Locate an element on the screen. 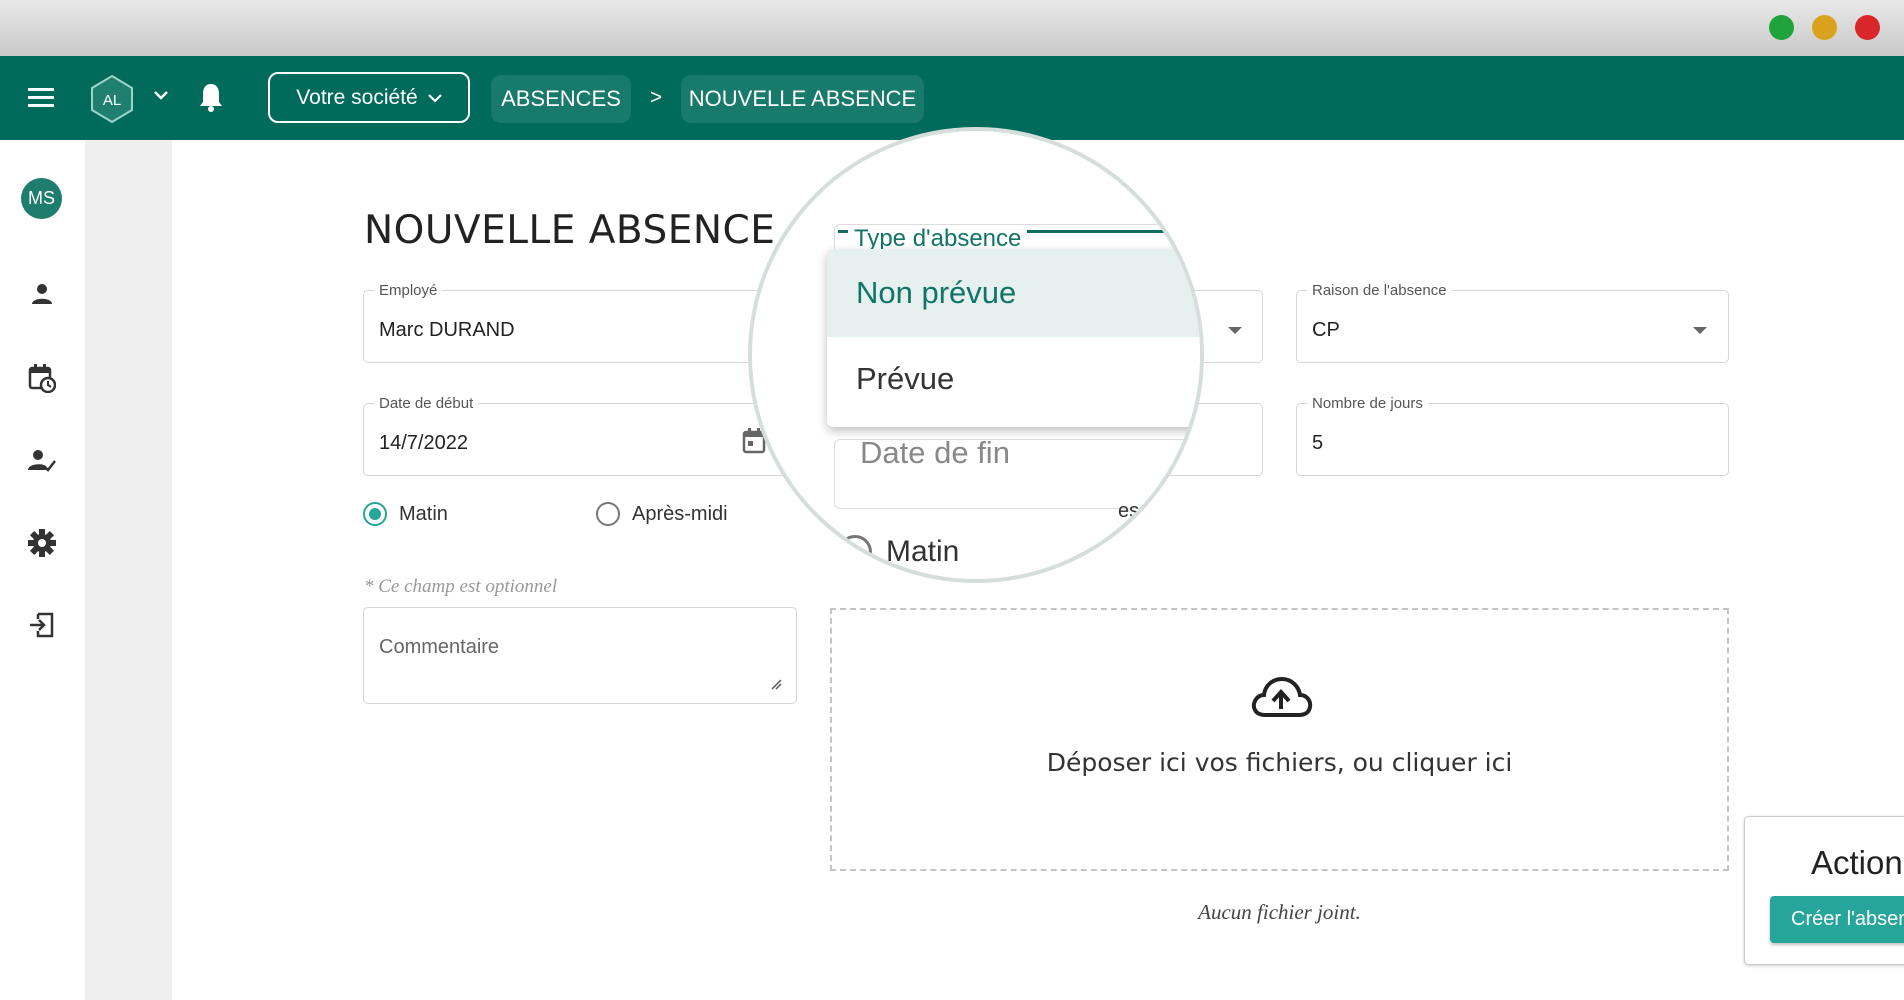  start-apres-midi-radio is located at coordinates (608, 514).